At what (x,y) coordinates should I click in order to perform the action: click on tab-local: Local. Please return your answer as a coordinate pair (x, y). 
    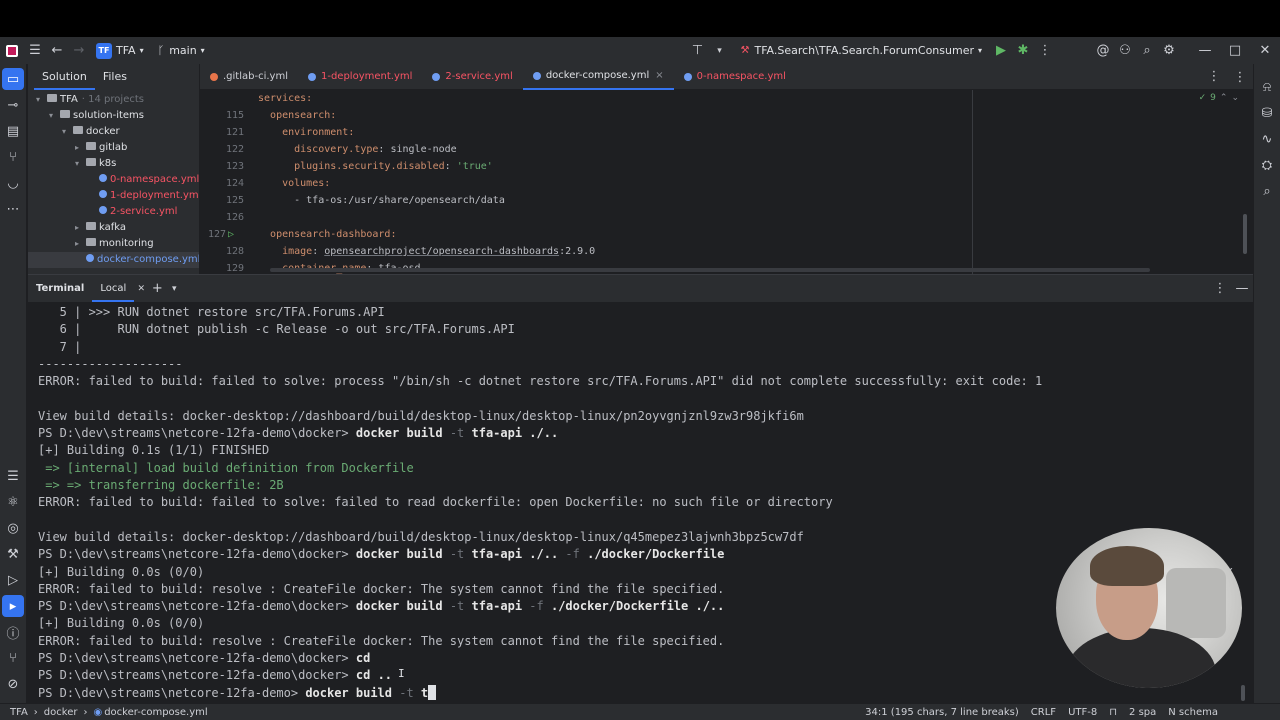
    Looking at the image, I should click on (113, 288).